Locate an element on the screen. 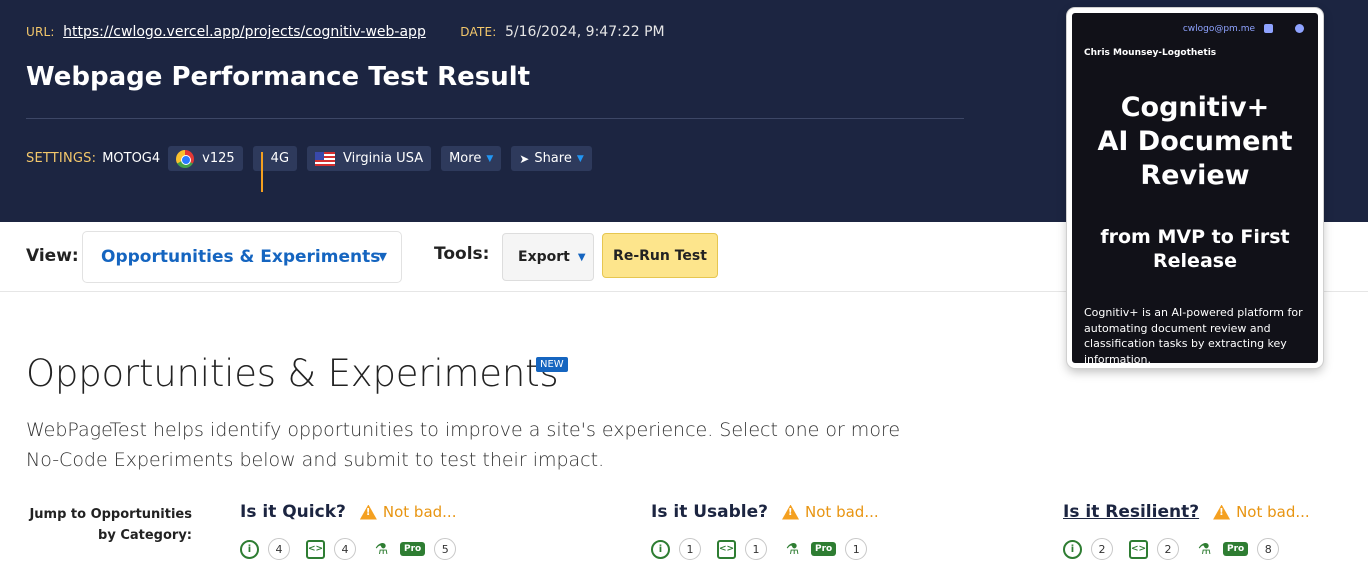 Image resolution: width=1368 pixels, height=577 pixels. card-subtitle-line: from MVP to First is located at coordinates (1195, 237).